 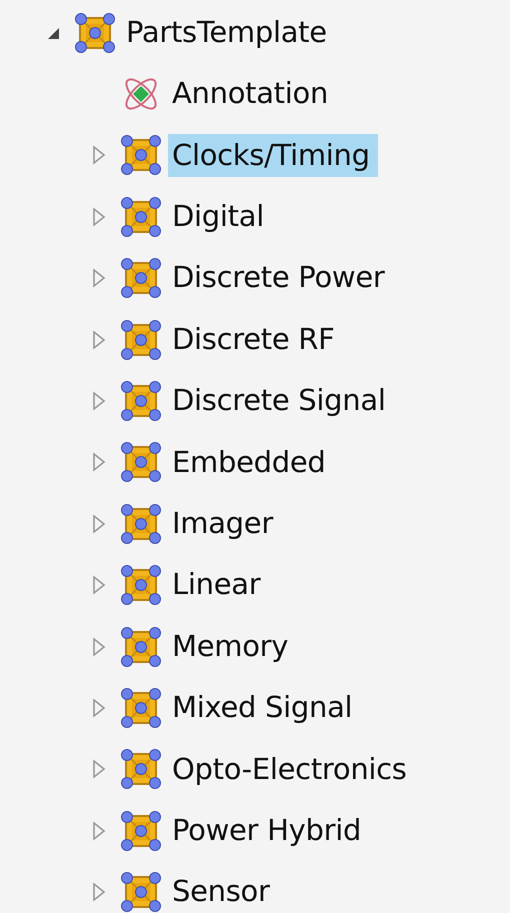 I want to click on tree-item: Mixed Signal, so click(x=264, y=708).